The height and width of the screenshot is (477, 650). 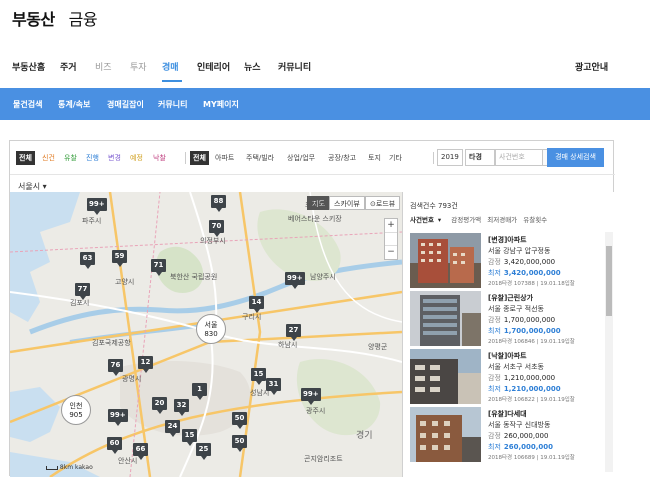 I want to click on use-filter-all: 전체, so click(x=199, y=158).